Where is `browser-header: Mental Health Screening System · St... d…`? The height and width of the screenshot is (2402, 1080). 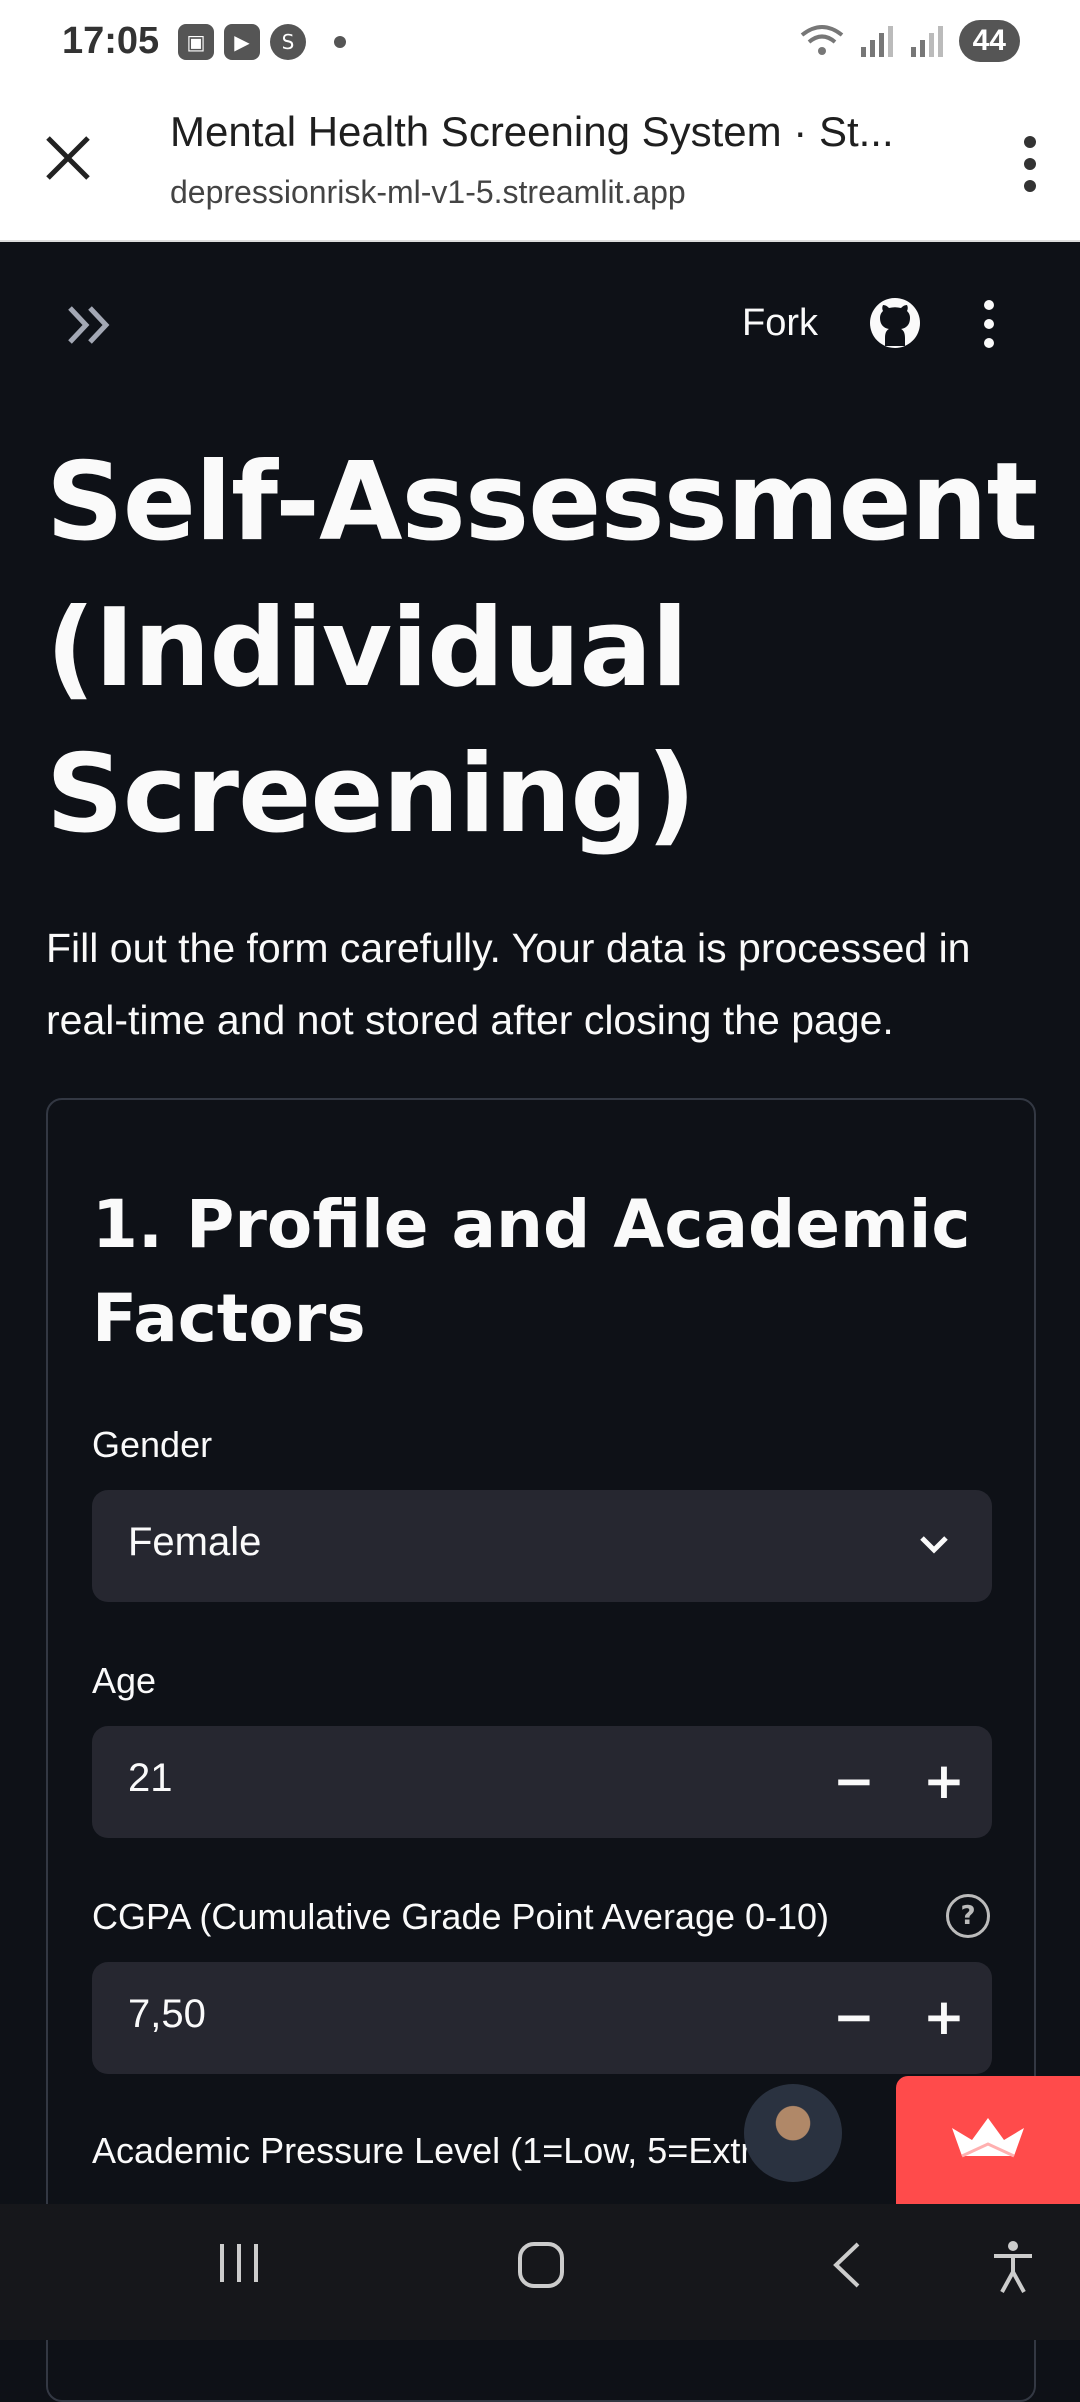
browser-header: Mental Health Screening System · St... d… is located at coordinates (540, 165).